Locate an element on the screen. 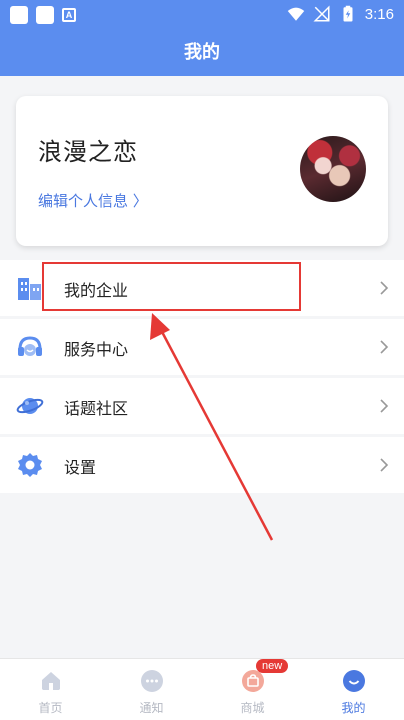 The height and width of the screenshot is (720, 404). home-icon is located at coordinates (50, 681).